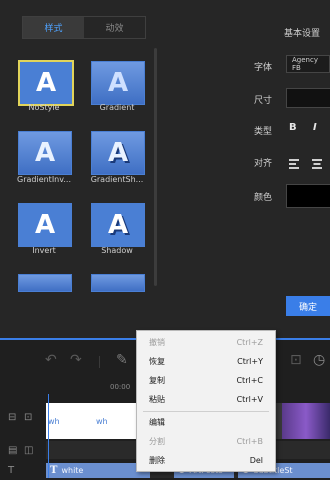  I want to click on preset-label: Gradient, so click(117, 107).